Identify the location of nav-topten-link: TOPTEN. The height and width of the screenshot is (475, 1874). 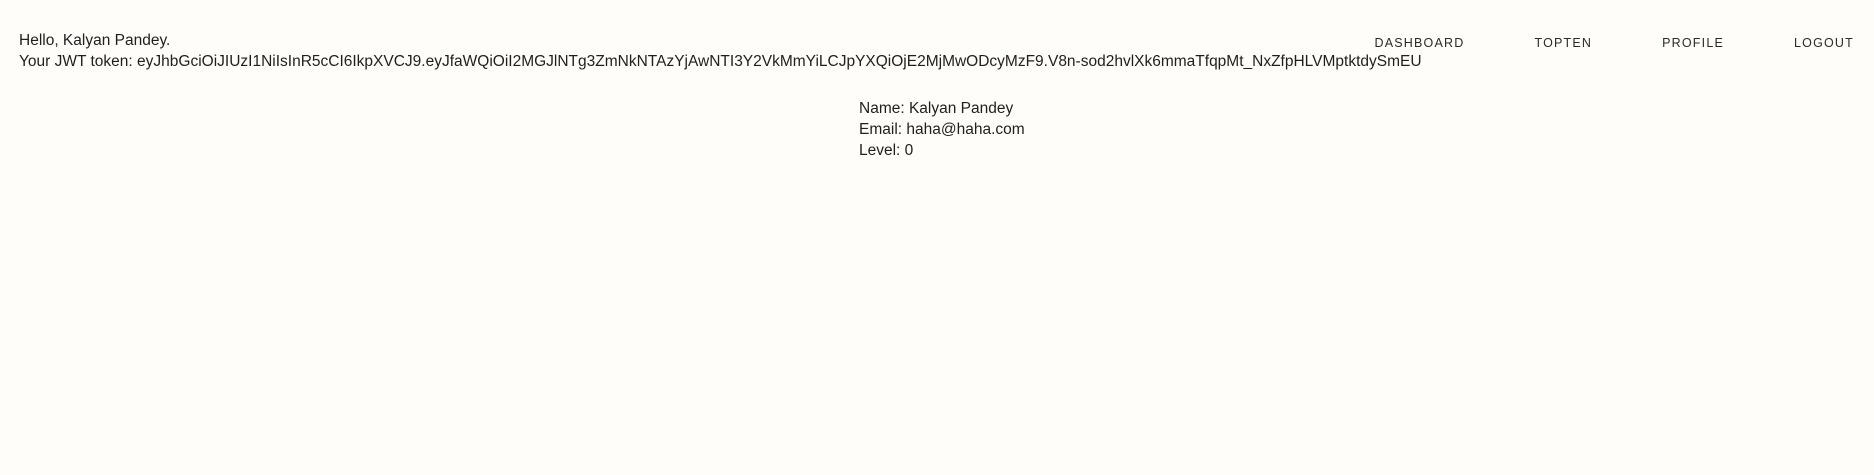
(1563, 43).